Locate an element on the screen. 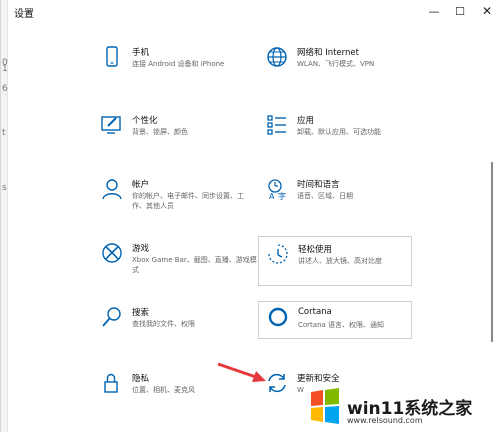 The width and height of the screenshot is (500, 432). phone-icon is located at coordinates (112, 56).